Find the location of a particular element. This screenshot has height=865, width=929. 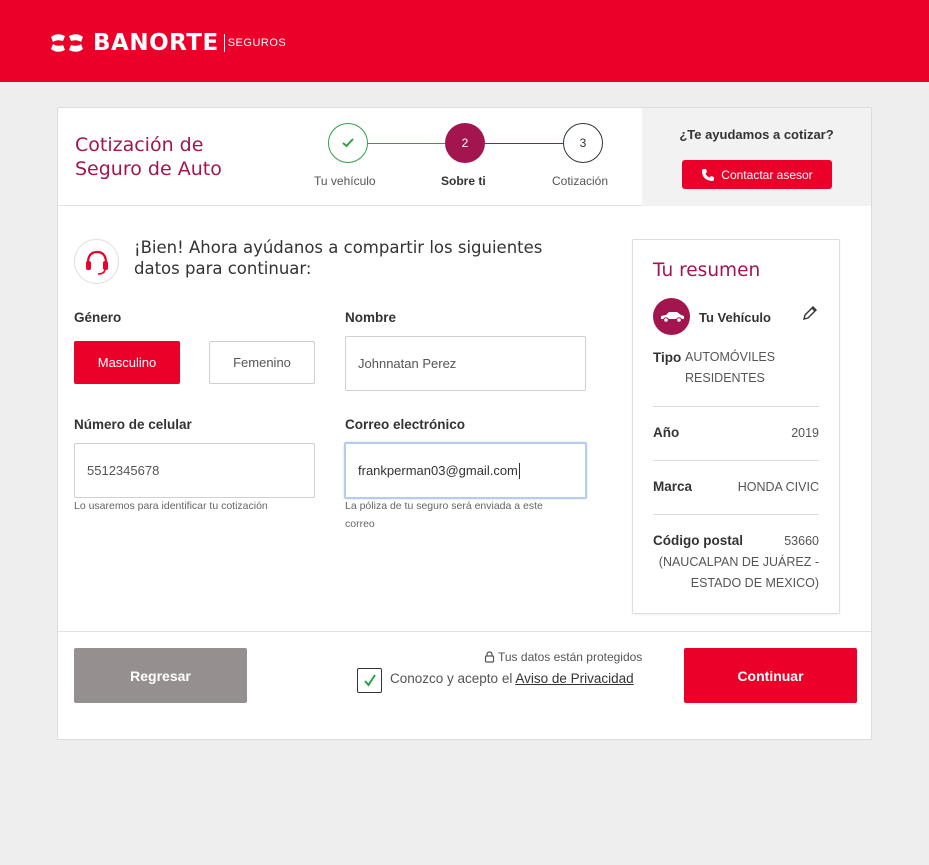

lock-icon is located at coordinates (489, 657).